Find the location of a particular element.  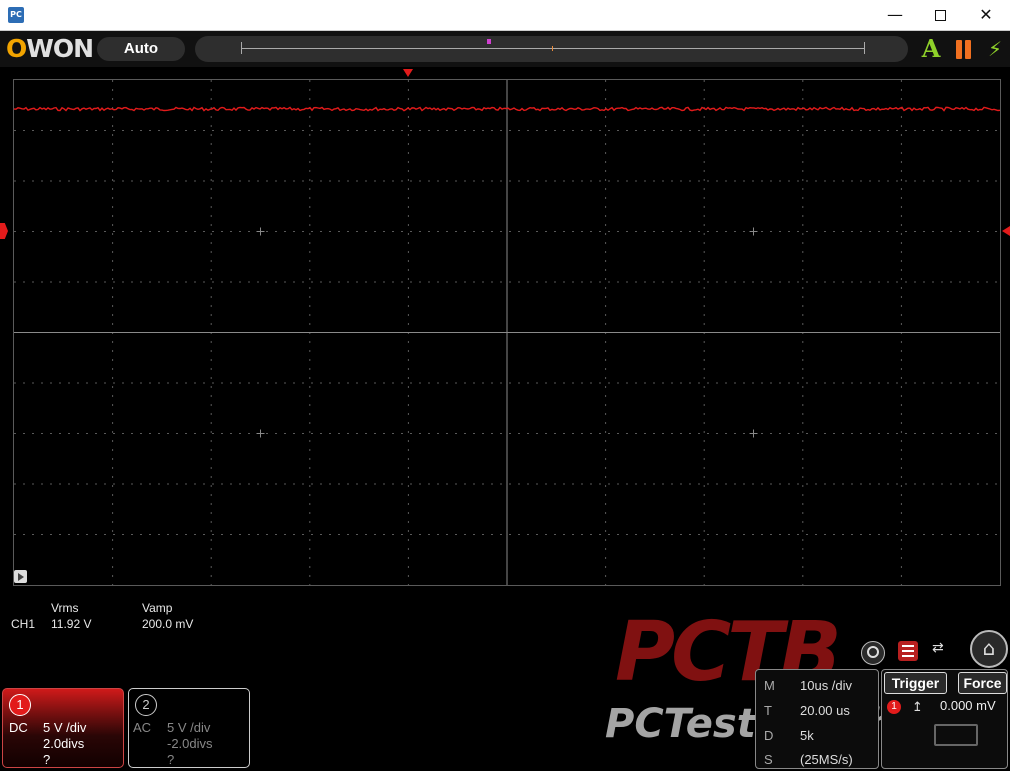

minimize-button: — is located at coordinates (895, 15).